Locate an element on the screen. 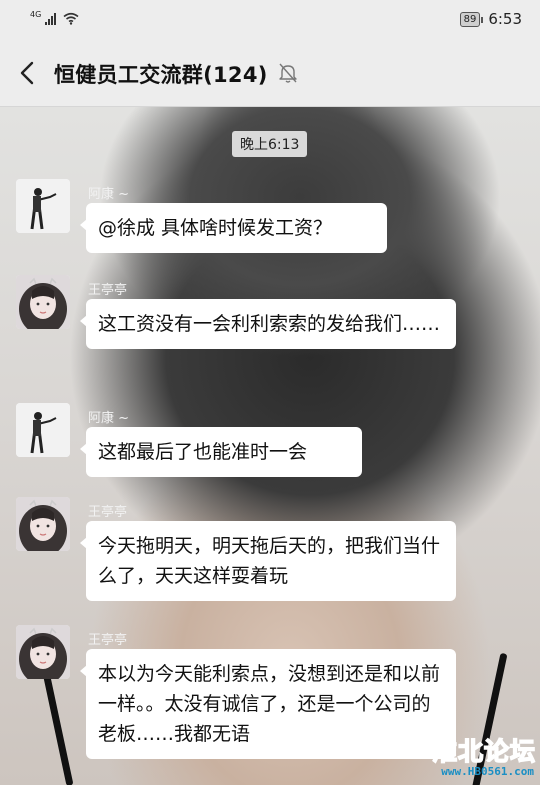  message-bubble: @徐成 具体啥时候发工资？ is located at coordinates (233, 228).